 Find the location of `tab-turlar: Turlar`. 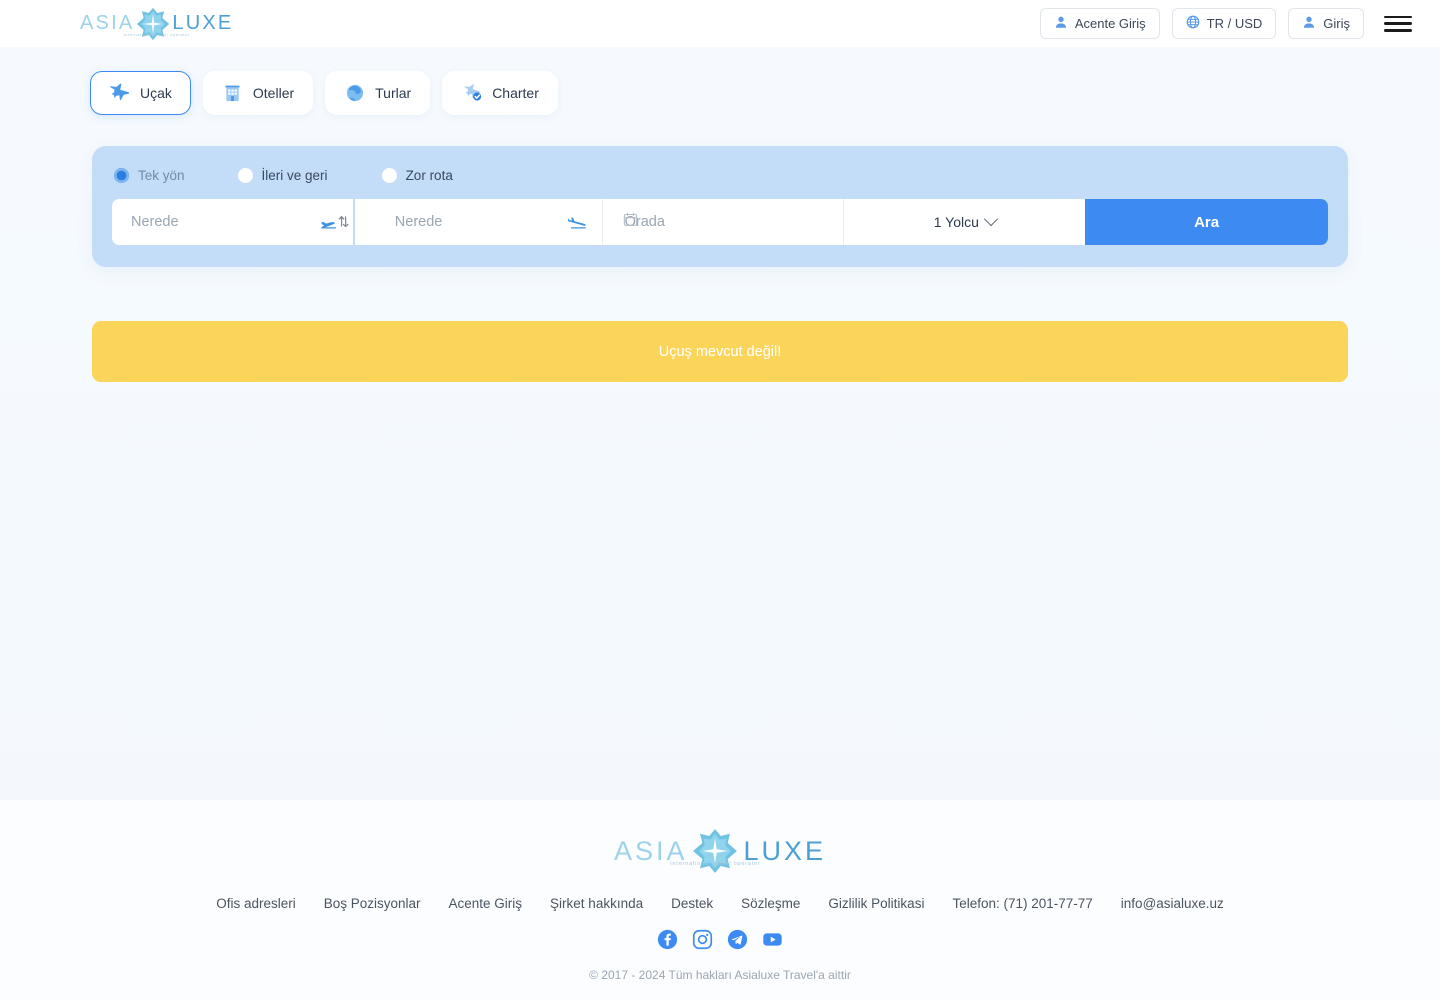

tab-turlar: Turlar is located at coordinates (378, 93).